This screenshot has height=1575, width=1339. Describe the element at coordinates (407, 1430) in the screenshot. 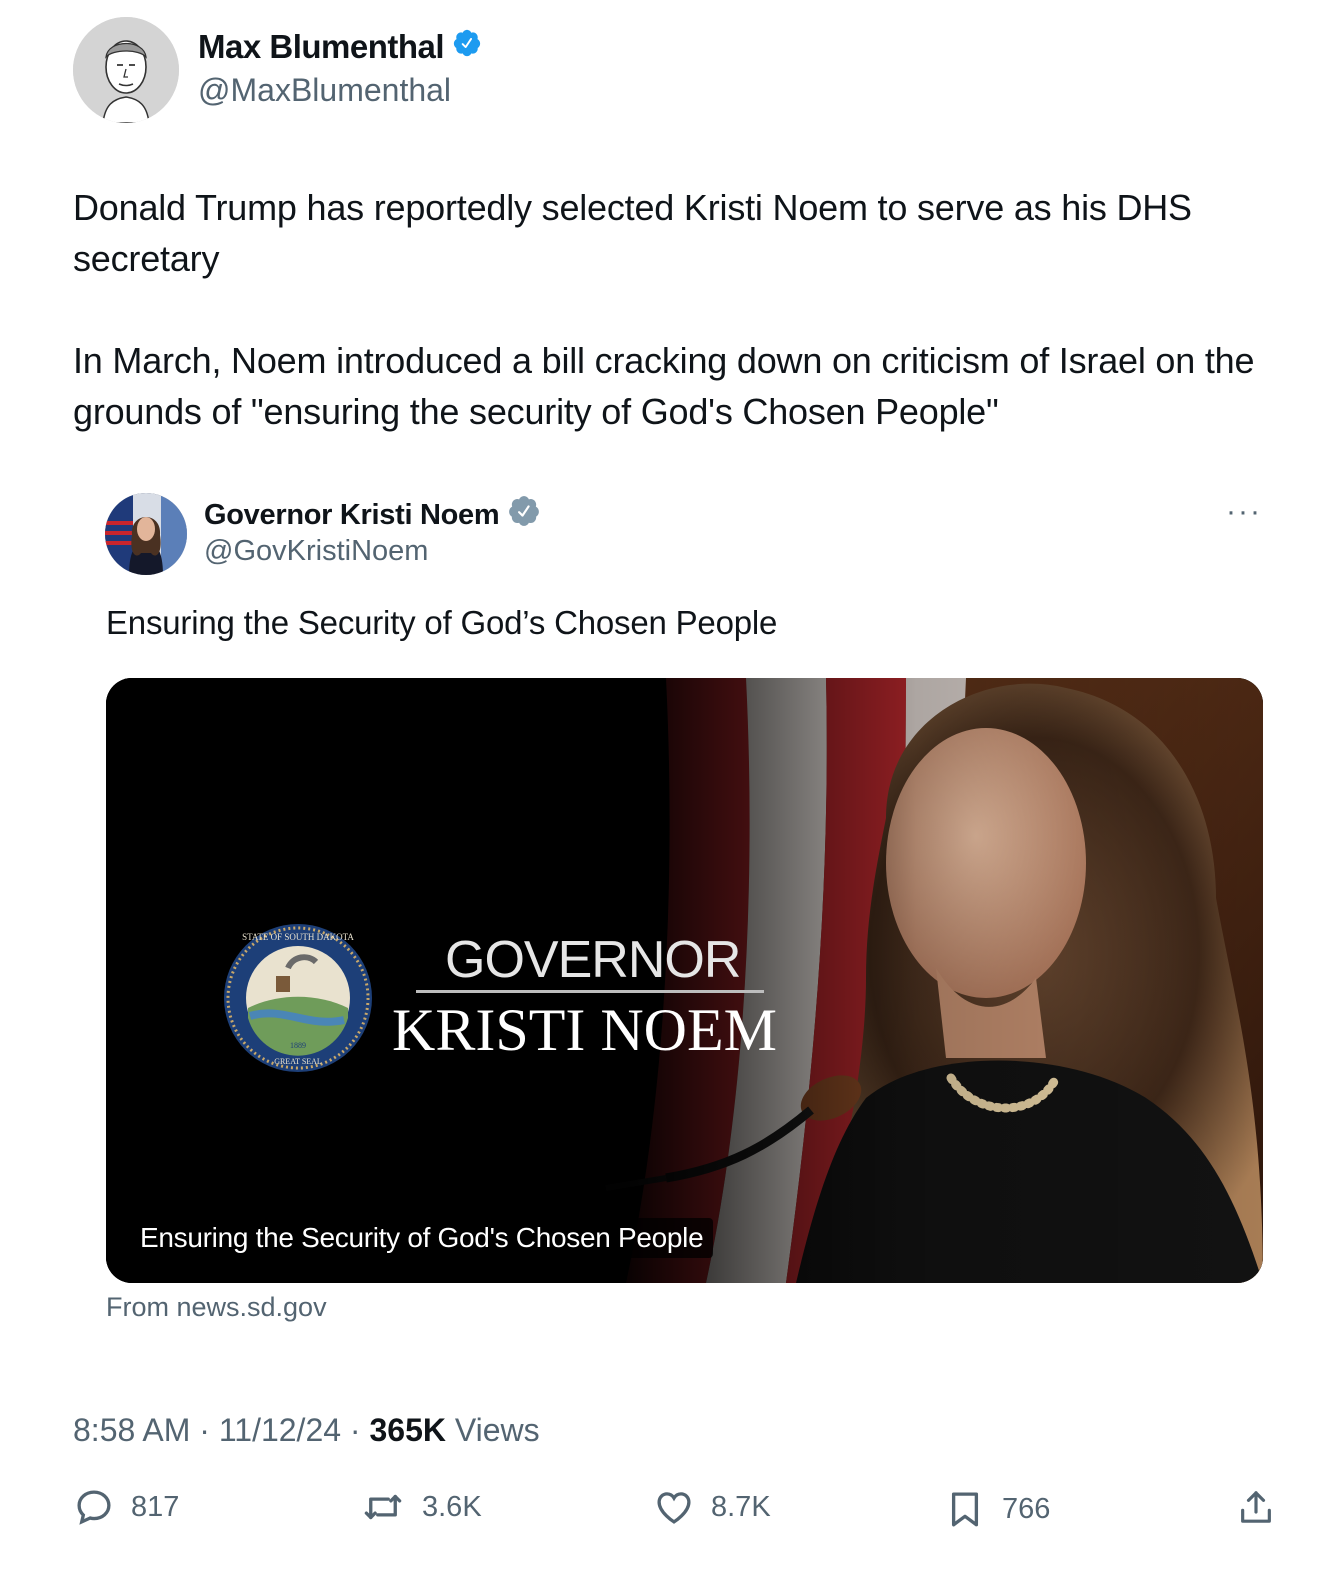

I see `views-count: 365K` at that location.